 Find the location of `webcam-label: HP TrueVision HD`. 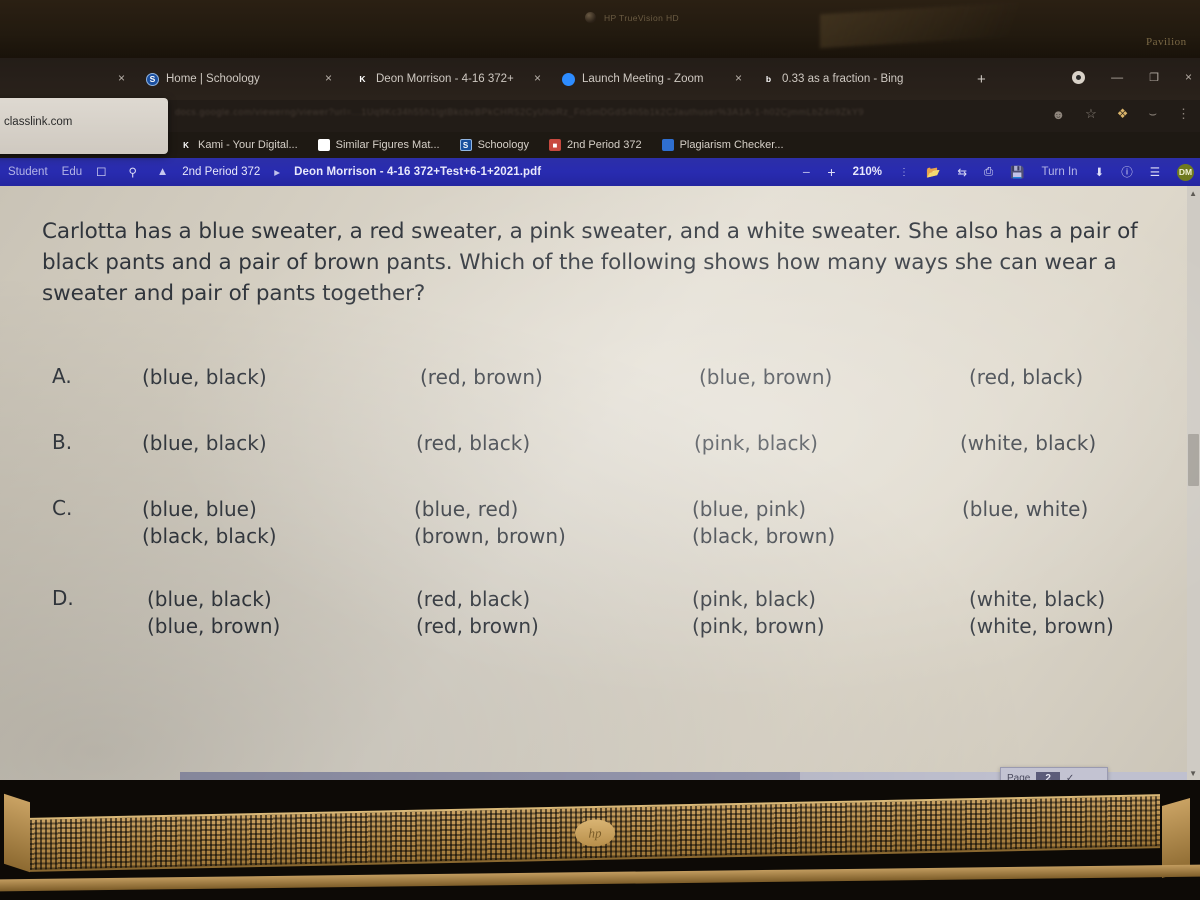

webcam-label: HP TrueVision HD is located at coordinates (642, 18).